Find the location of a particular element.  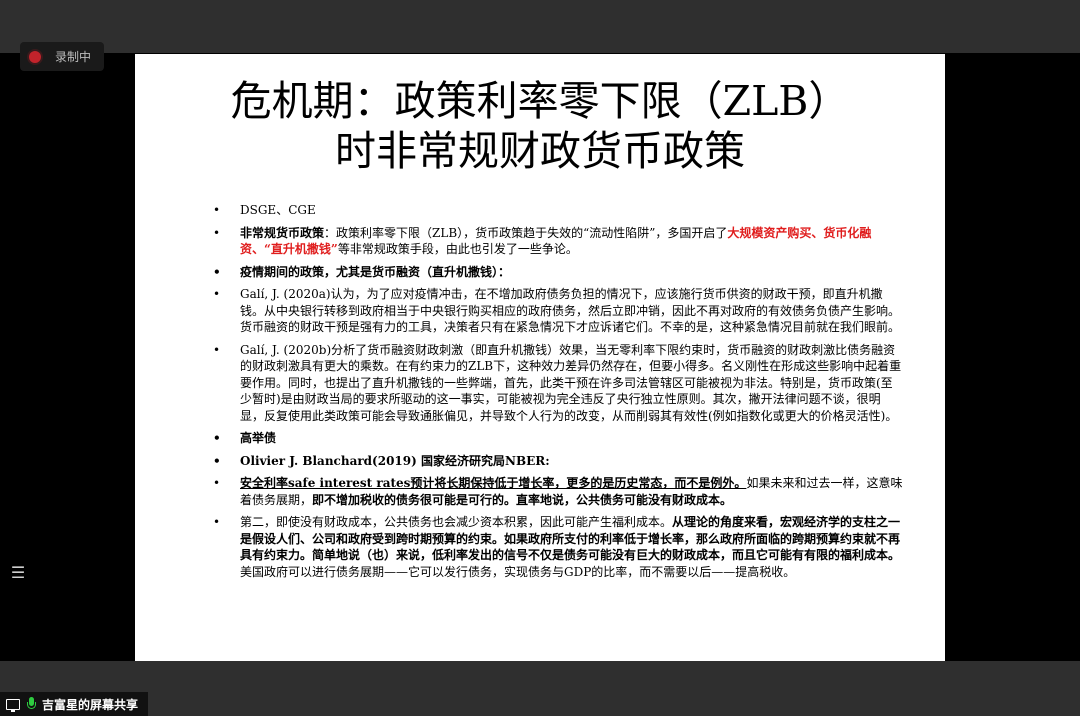

bullet-text: 第二，即使没有财政成本，公共债务也会减少资本积累，因此可能产生福利成本。 is located at coordinates (456, 522).